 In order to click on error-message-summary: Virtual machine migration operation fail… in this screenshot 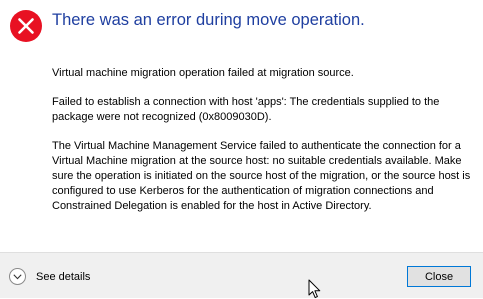, I will do `click(203, 73)`.